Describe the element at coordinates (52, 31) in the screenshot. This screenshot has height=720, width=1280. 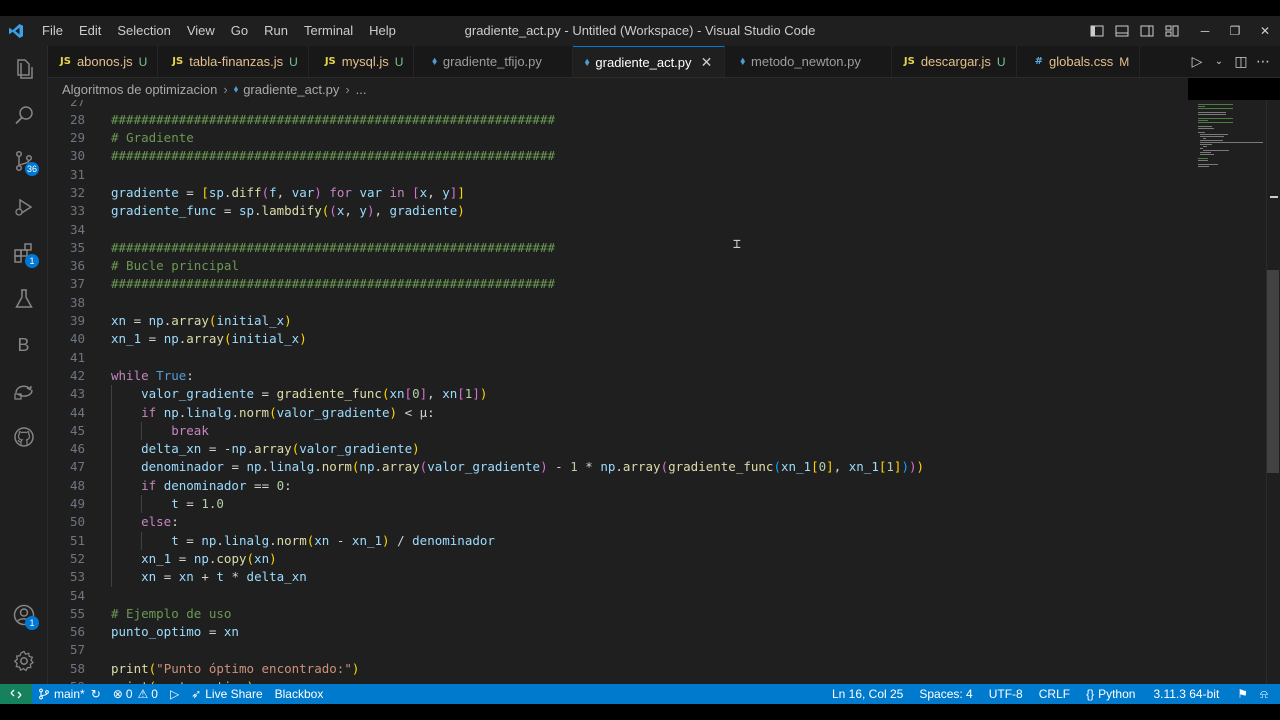
I see `menu-file: File` at that location.